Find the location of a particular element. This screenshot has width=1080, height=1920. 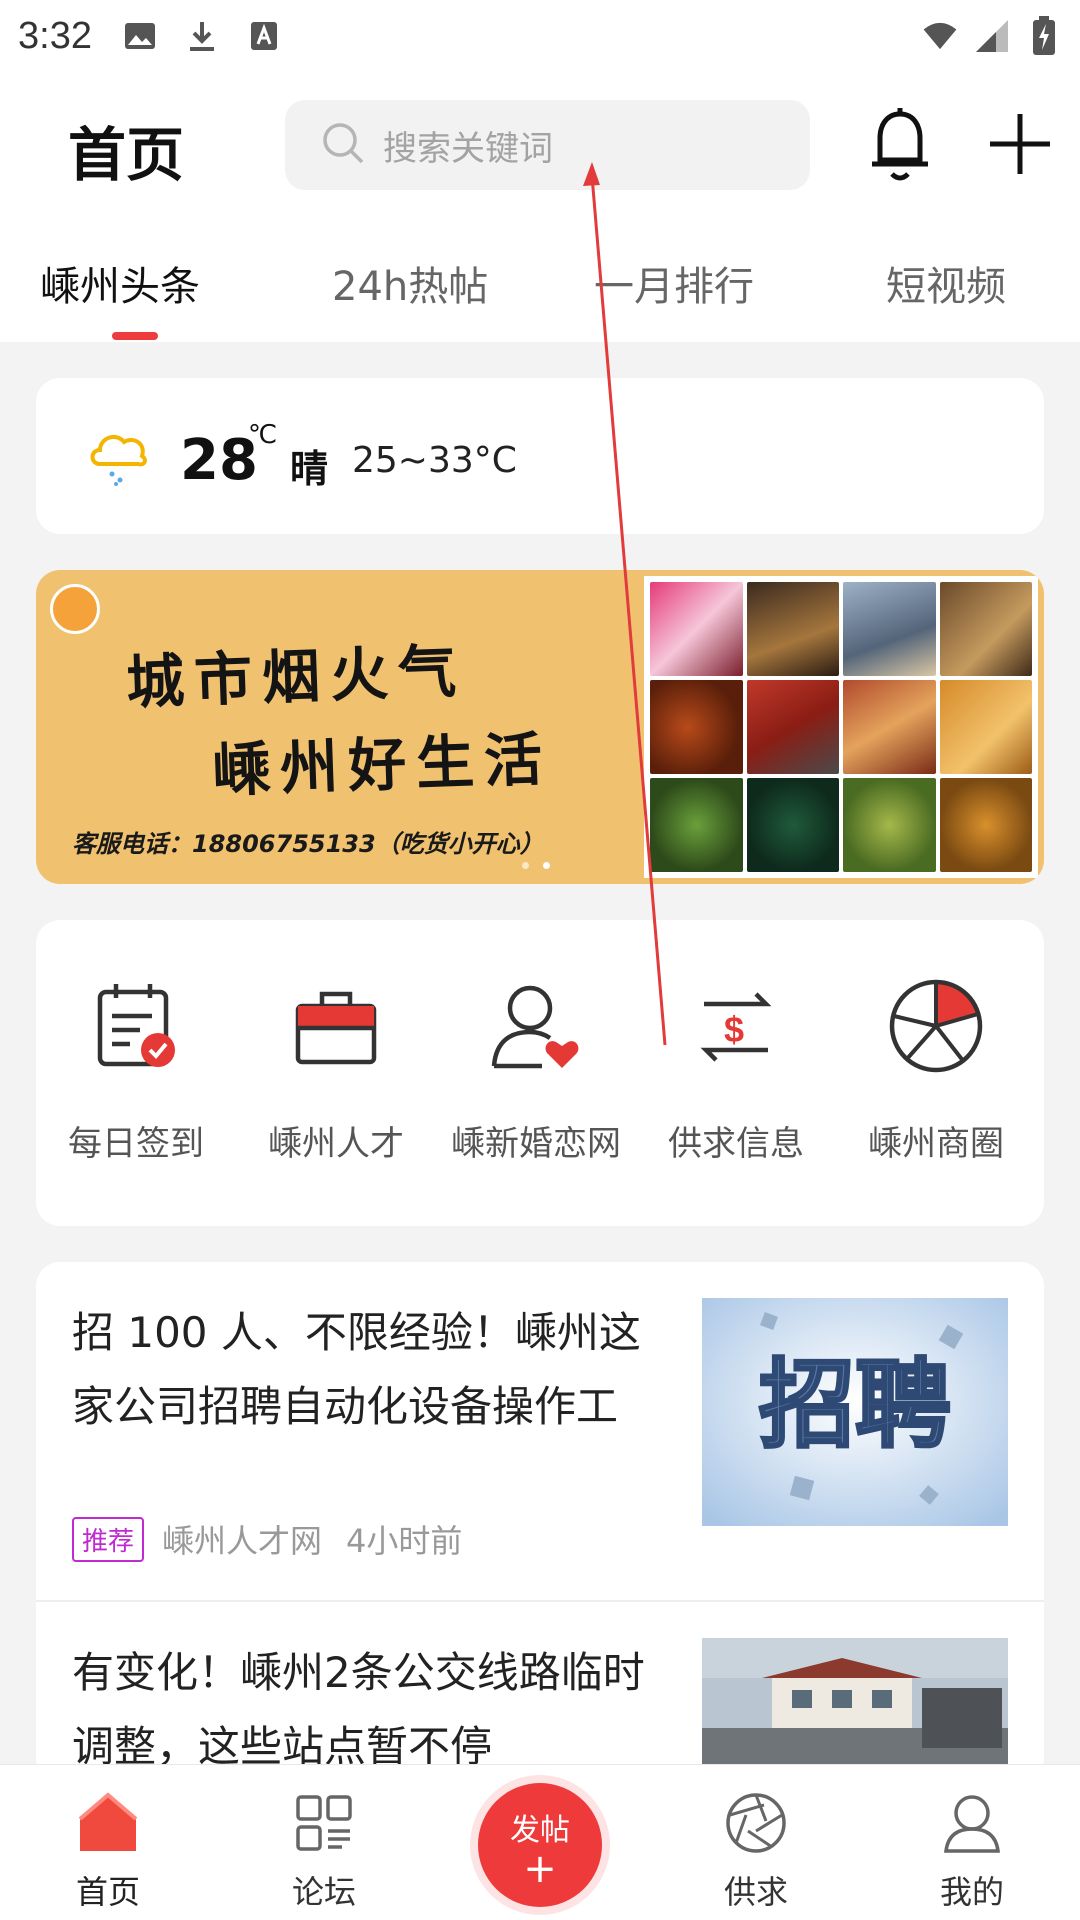

news-title: 招 100 人、不限经验！嵊州这家公司招聘自动化设备操作工 is located at coordinates (356, 1369).